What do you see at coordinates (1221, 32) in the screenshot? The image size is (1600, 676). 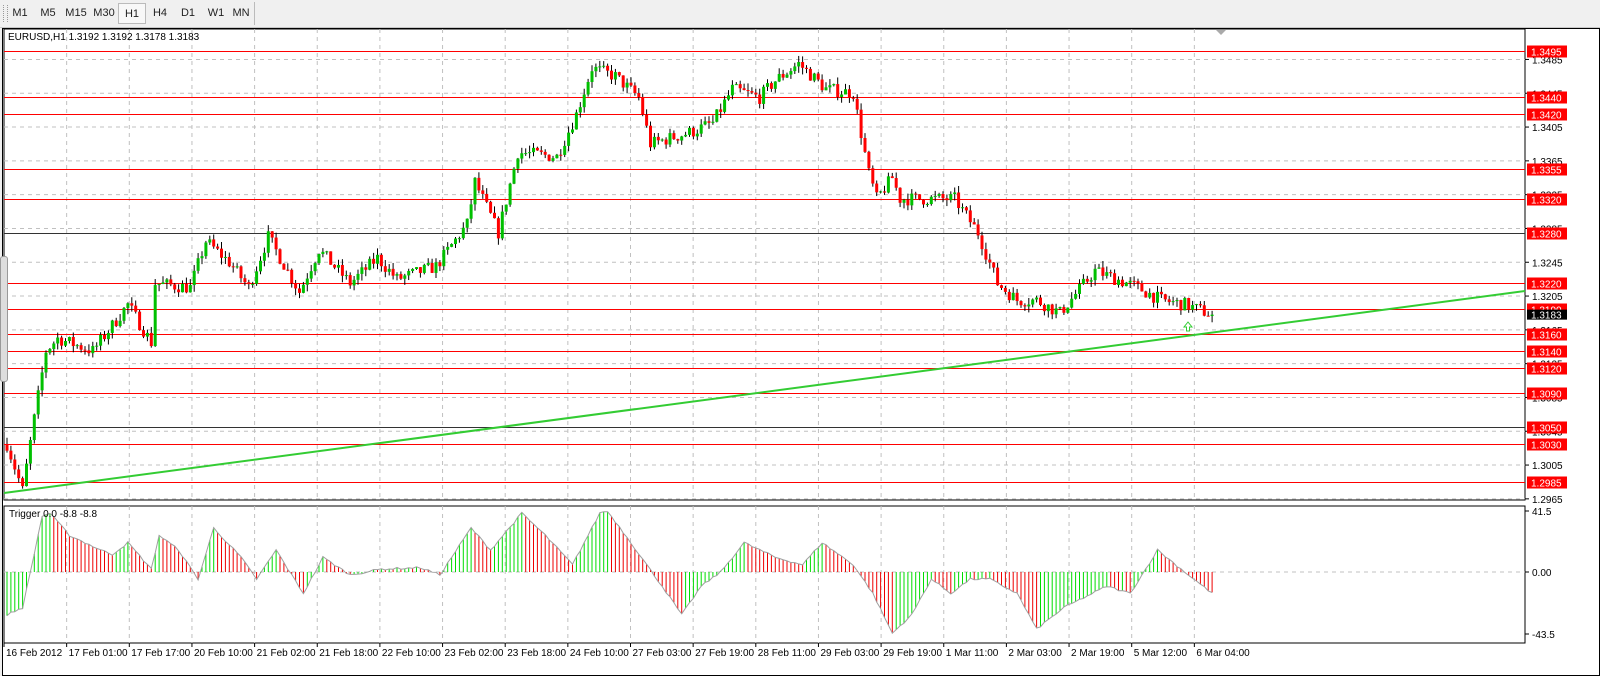 I see `shift-marker-icon` at bounding box center [1221, 32].